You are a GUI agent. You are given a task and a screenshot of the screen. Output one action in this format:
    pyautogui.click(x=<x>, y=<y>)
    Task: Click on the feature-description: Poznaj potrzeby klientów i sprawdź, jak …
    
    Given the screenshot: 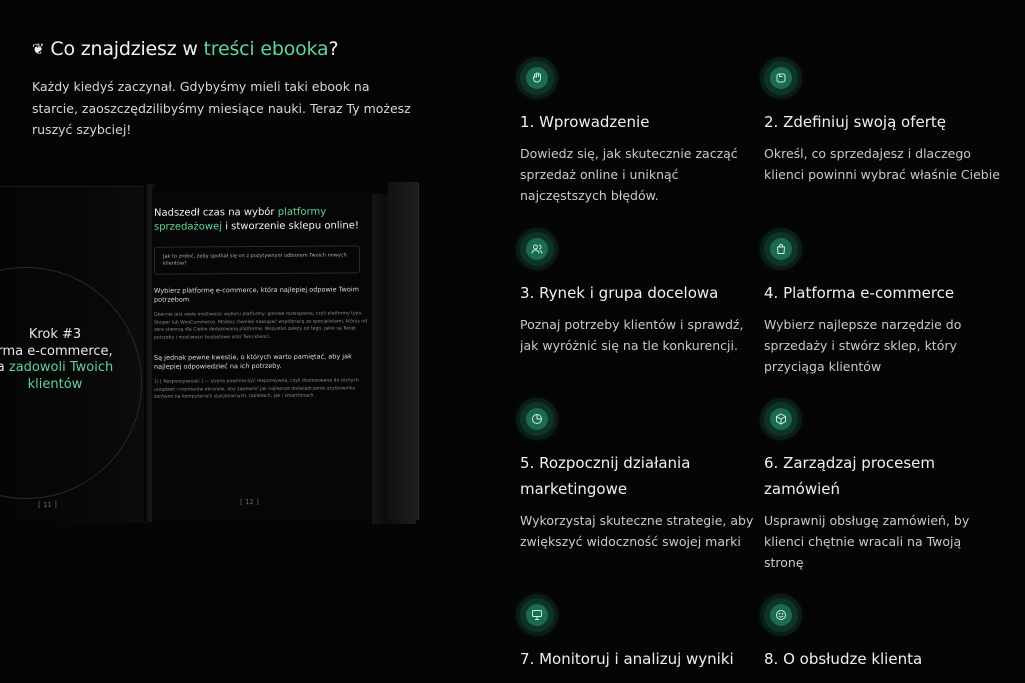 What is the action you would take?
    pyautogui.click(x=632, y=335)
    